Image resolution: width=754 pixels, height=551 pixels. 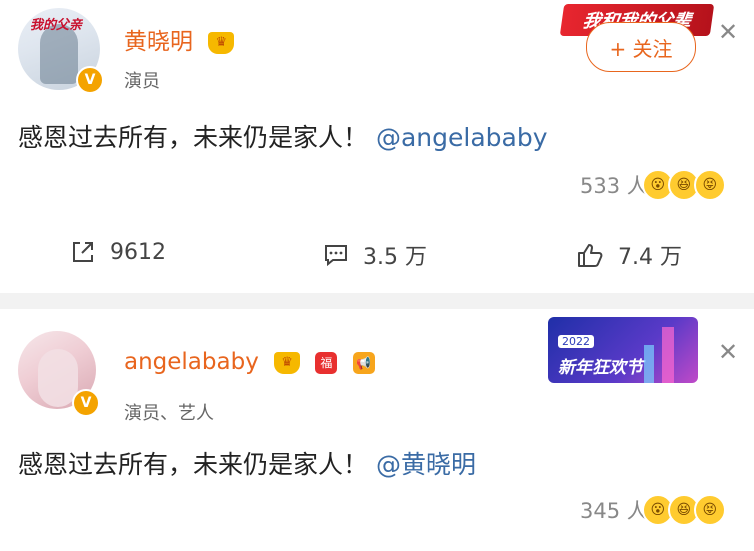 What do you see at coordinates (641, 47) in the screenshot?
I see `follow-button: + 关注` at bounding box center [641, 47].